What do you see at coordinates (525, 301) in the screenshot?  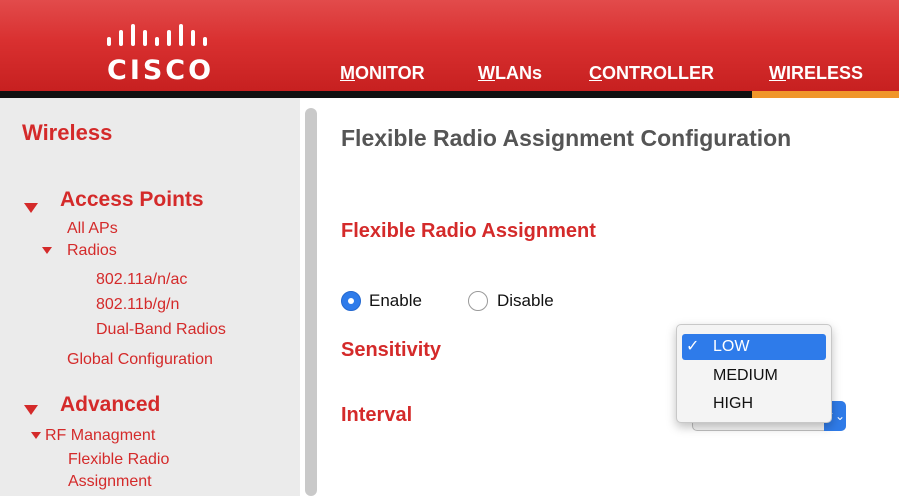 I see `disable-radio-label: Disable` at bounding box center [525, 301].